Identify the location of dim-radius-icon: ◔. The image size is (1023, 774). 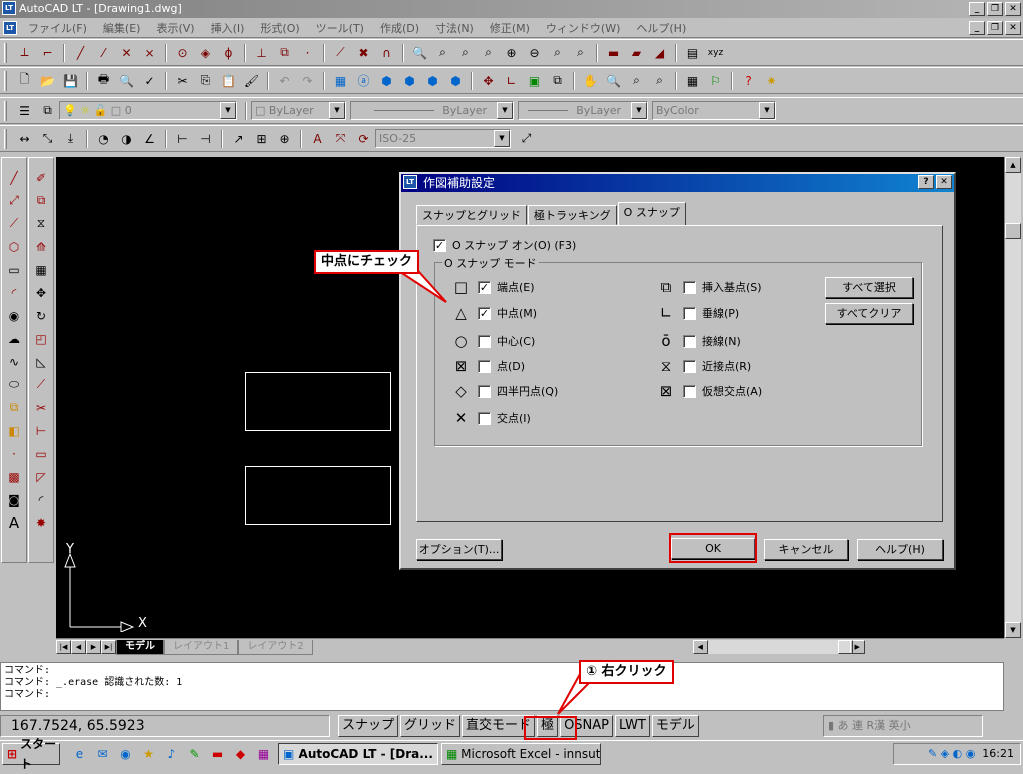
(103, 138).